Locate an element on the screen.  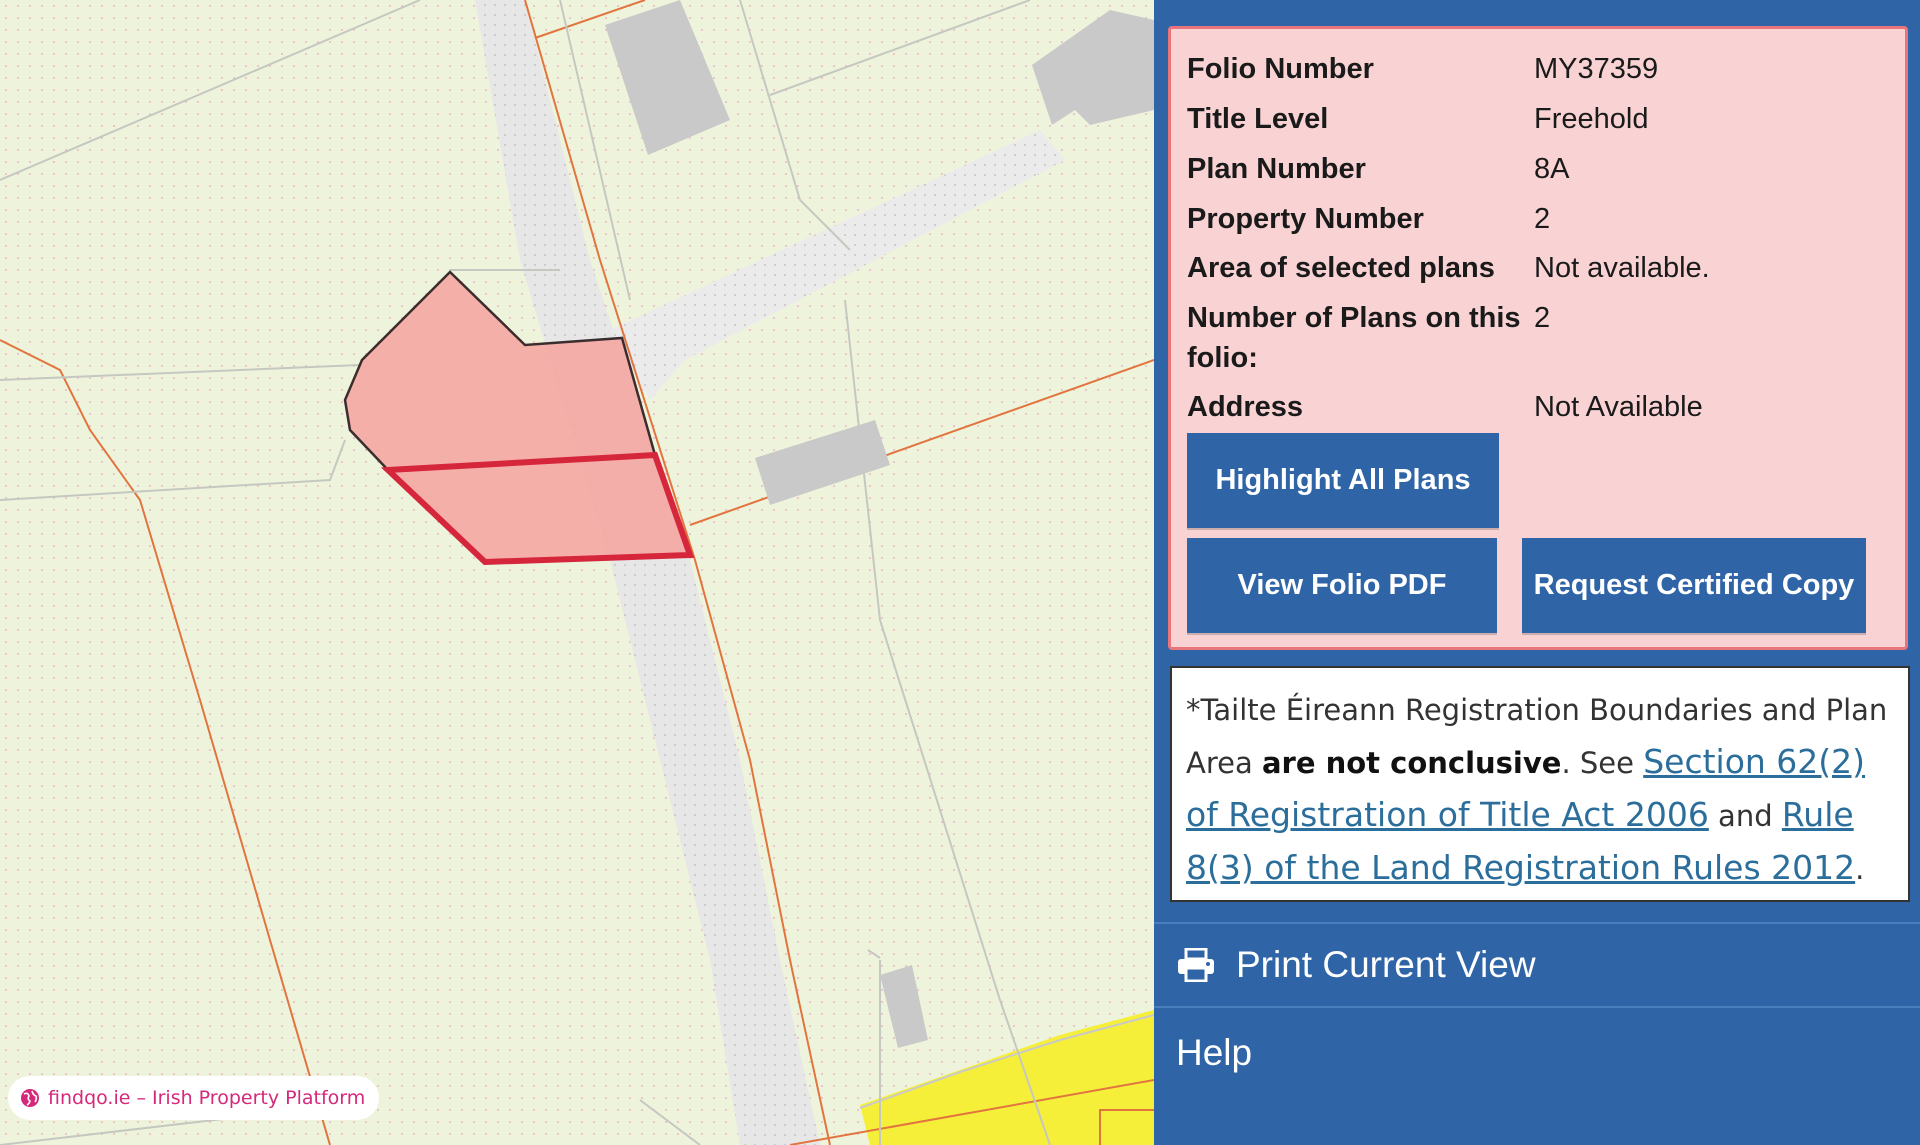
highlight-all-plans-button: Highlight All Plans is located at coordinates (1343, 480).